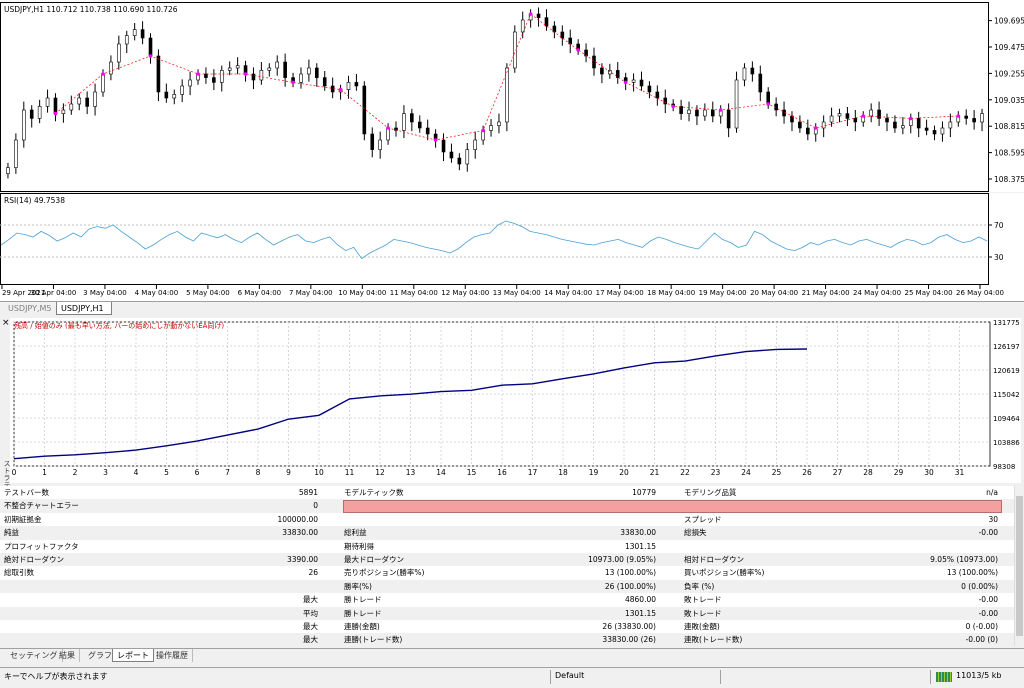 This screenshot has width=1024, height=688. What do you see at coordinates (350, 472) in the screenshot?
I see `balance-x-tick-label: 11` at bounding box center [350, 472].